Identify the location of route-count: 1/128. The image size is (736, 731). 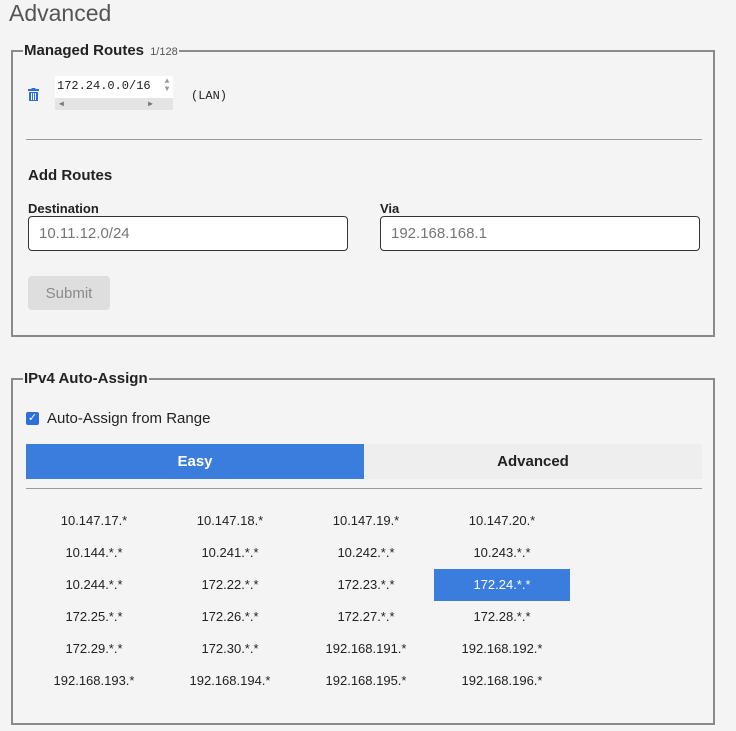
(164, 52).